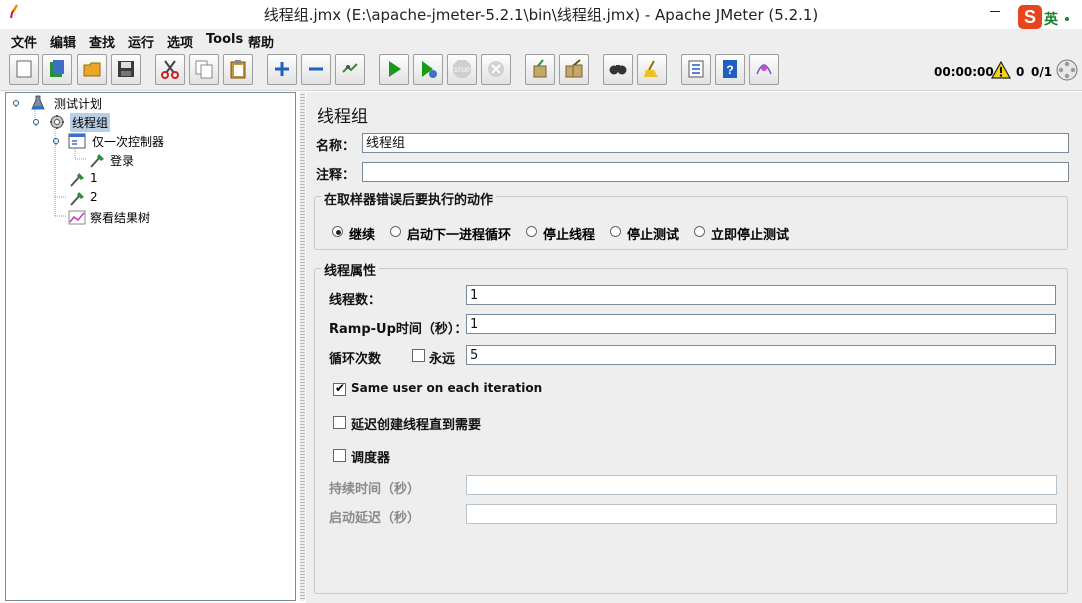 Image resolution: width=1082 pixels, height=603 pixels. I want to click on copy-button, so click(204, 69).